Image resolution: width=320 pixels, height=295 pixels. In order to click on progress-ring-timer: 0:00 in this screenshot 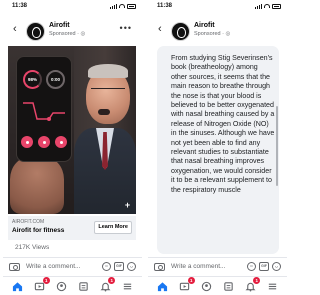, I will do `click(55, 79)`.